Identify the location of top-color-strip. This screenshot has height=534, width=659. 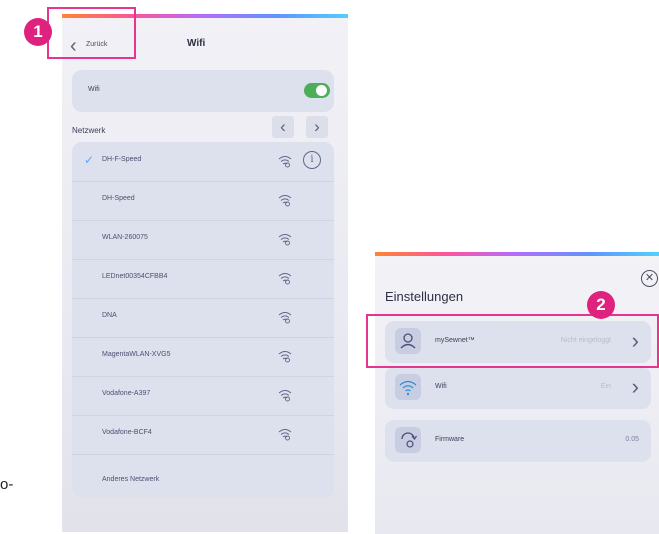
(517, 254).